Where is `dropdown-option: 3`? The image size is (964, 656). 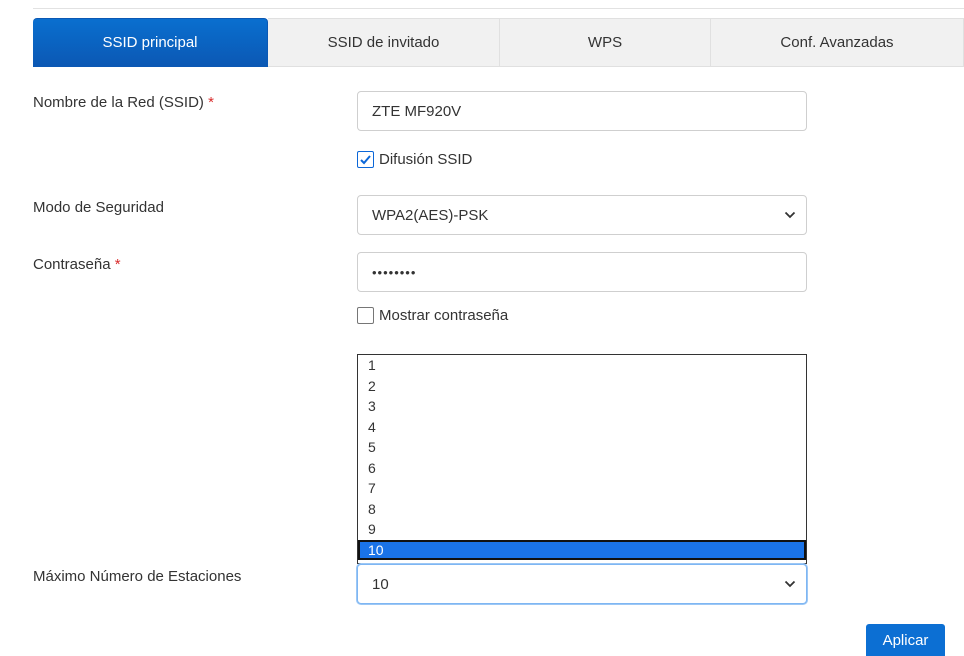 dropdown-option: 3 is located at coordinates (582, 406).